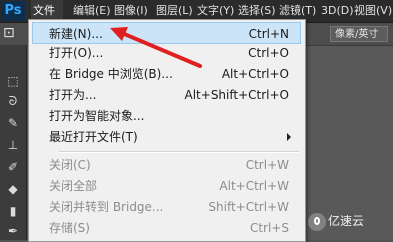 This screenshot has width=393, height=242. I want to click on watermark-text: 亿速云, so click(346, 221).